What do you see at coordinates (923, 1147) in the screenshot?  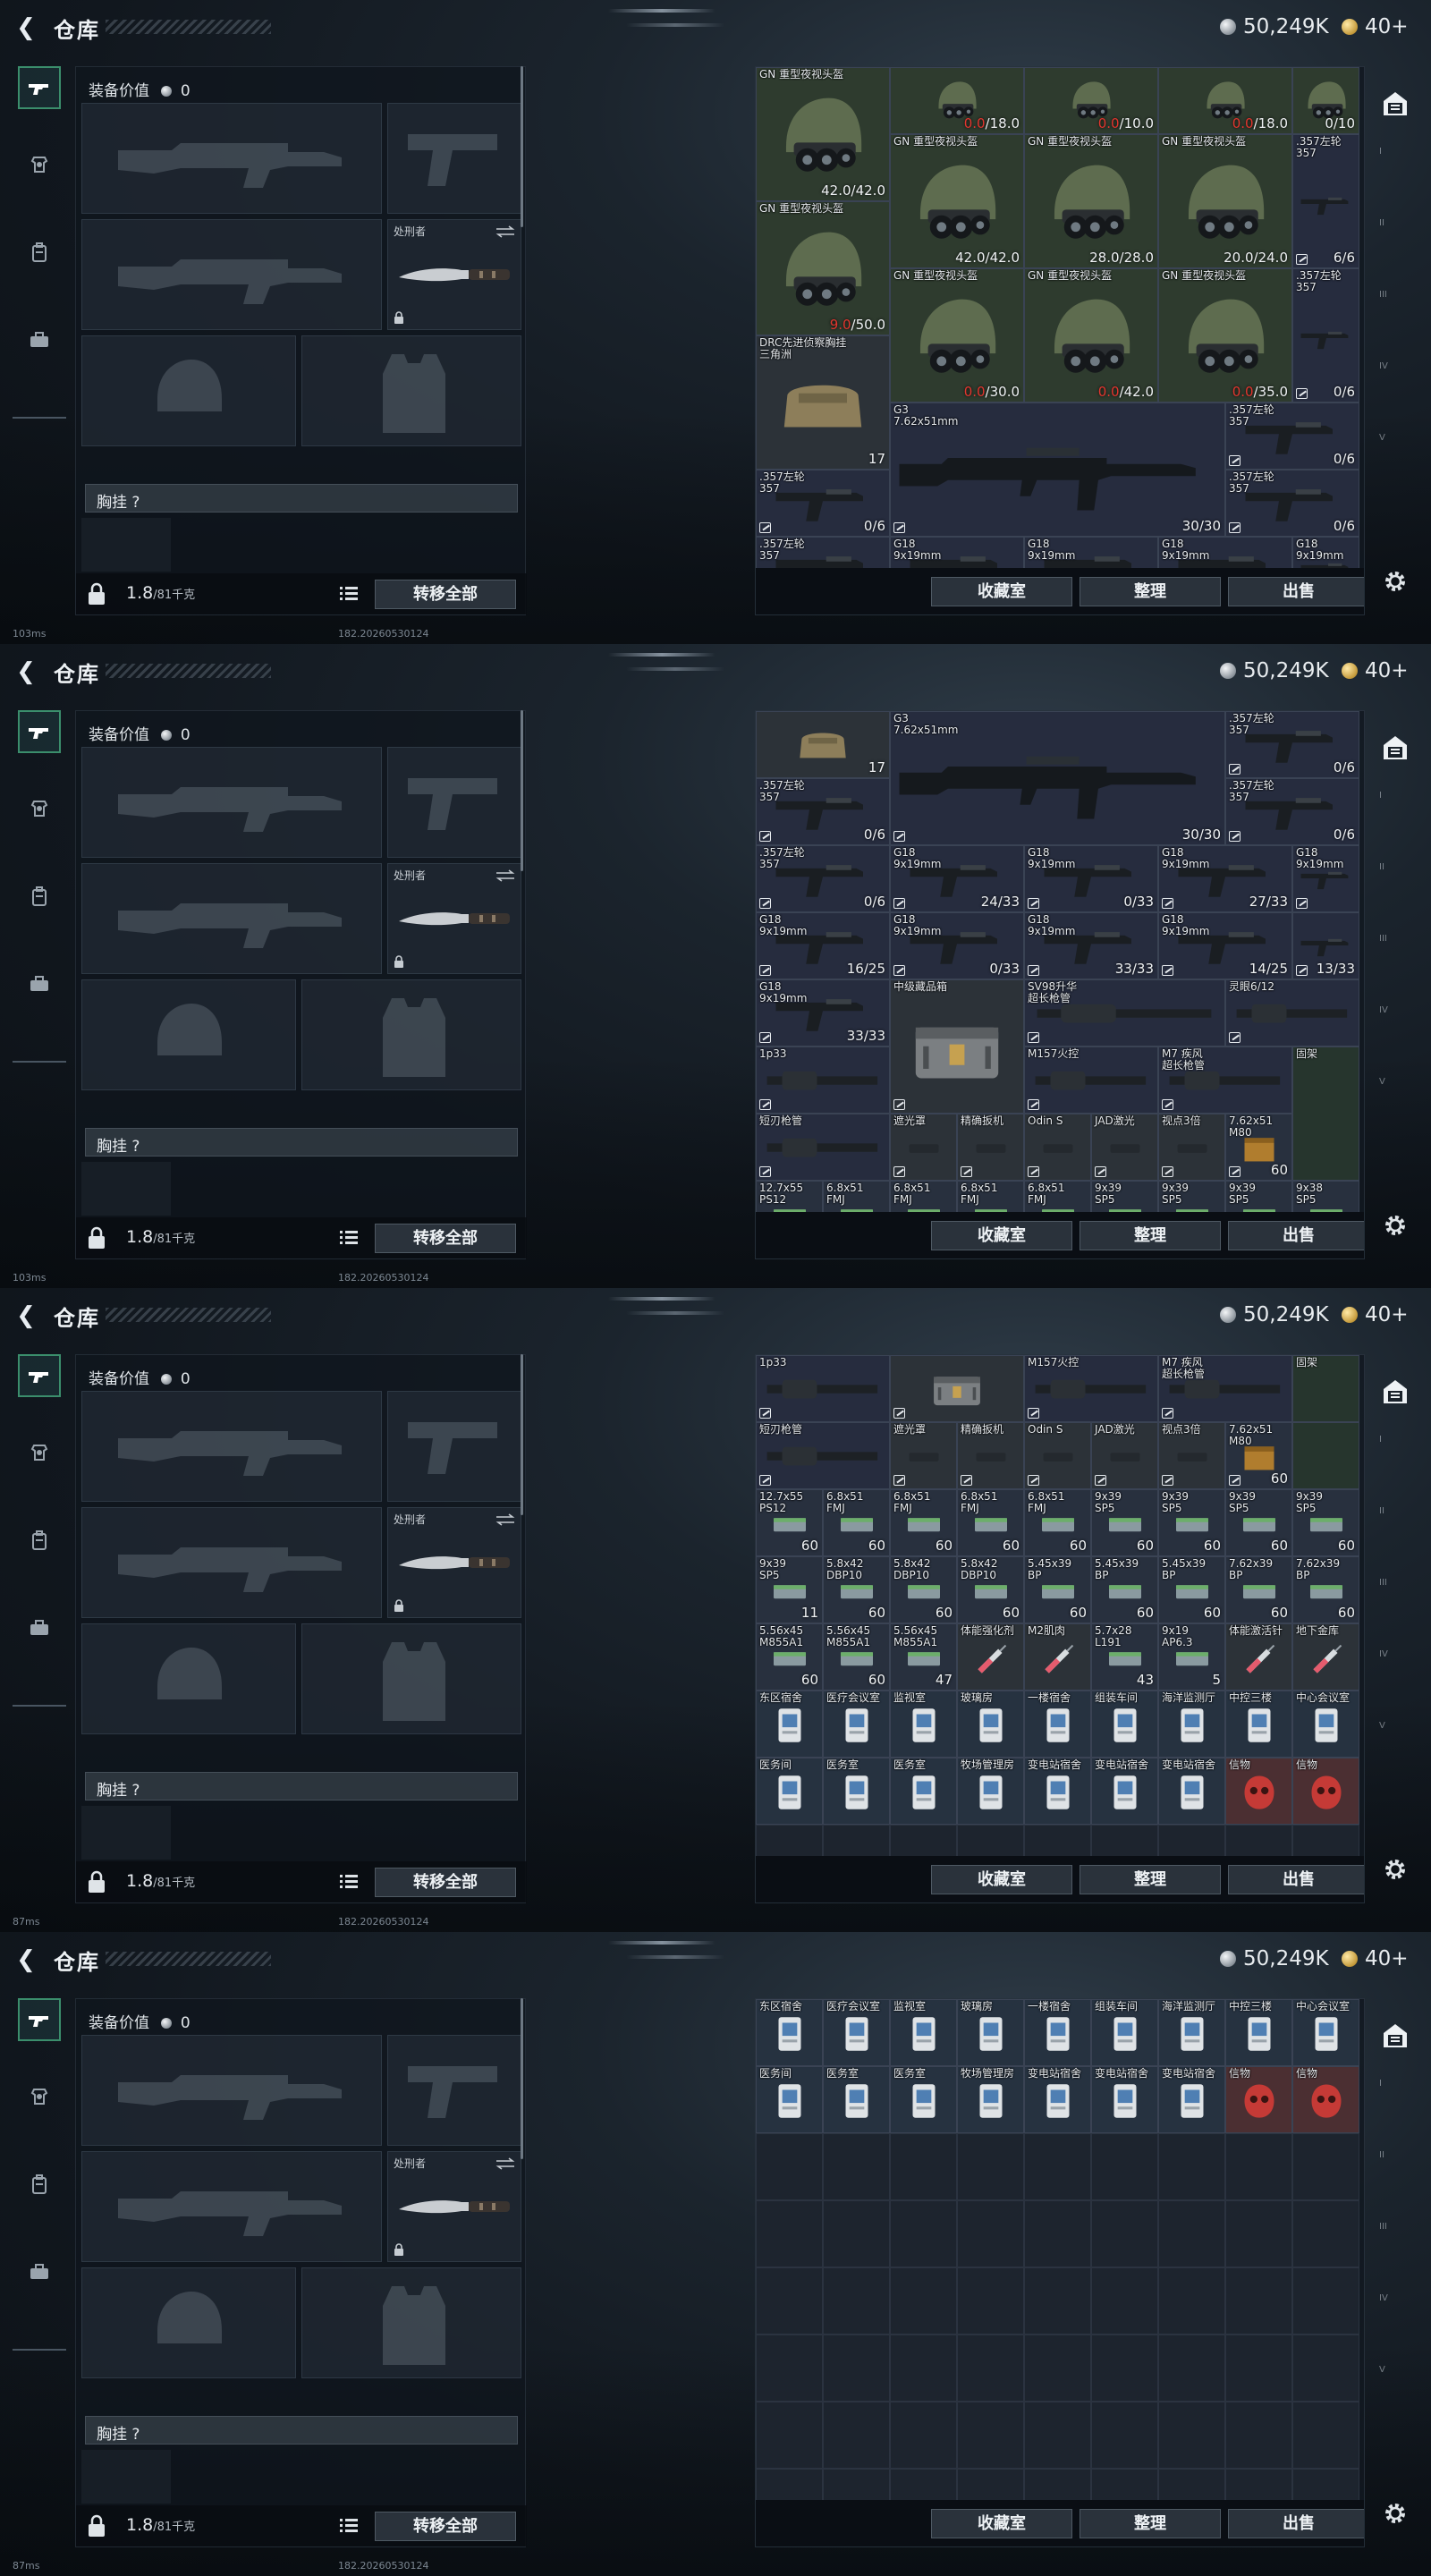 I see `item-part: 遮光罩` at bounding box center [923, 1147].